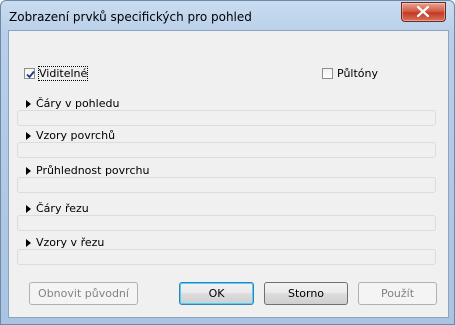  What do you see at coordinates (306, 293) in the screenshot?
I see `cancel-button: Storno` at bounding box center [306, 293].